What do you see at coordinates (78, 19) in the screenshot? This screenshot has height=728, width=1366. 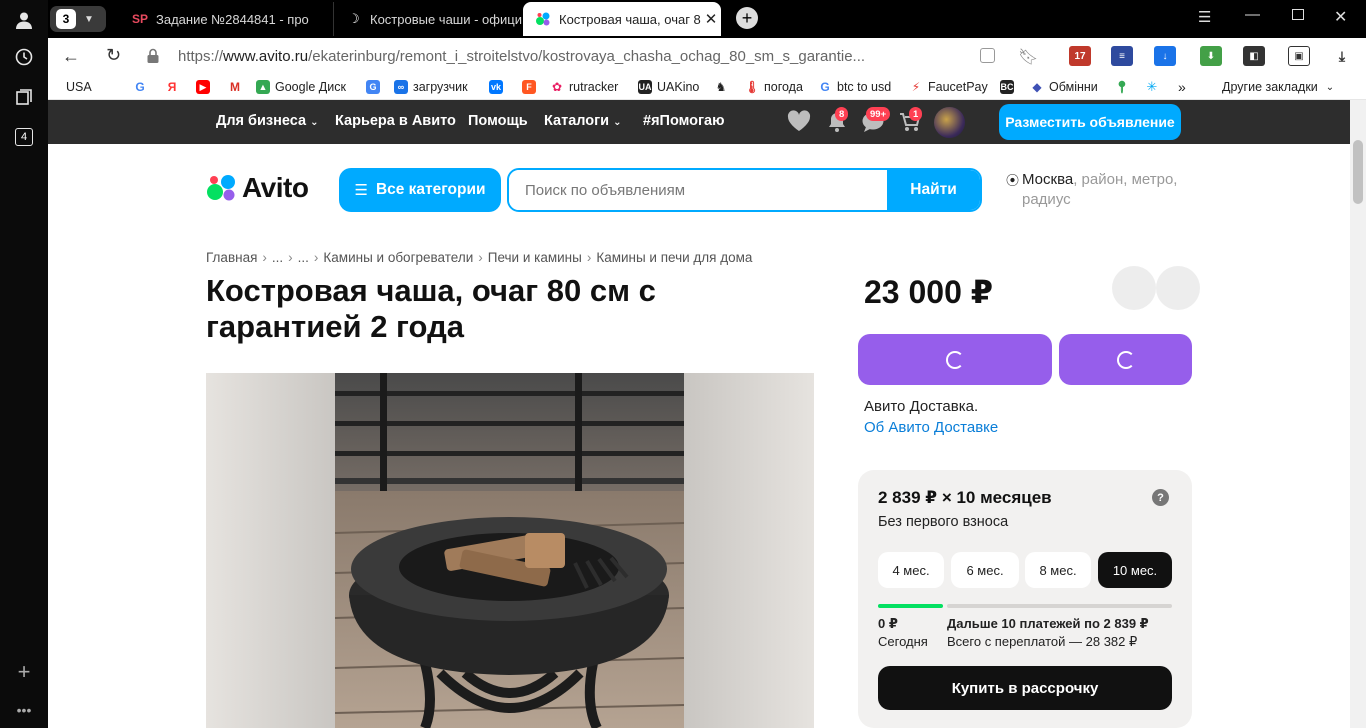 I see `tab-count-button: 3 ▼` at bounding box center [78, 19].